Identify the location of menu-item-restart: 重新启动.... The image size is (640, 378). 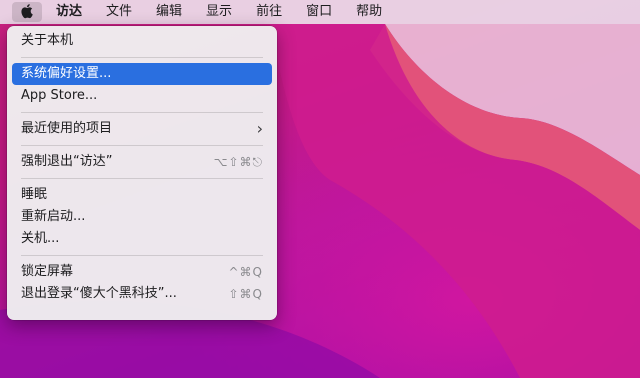
(142, 217).